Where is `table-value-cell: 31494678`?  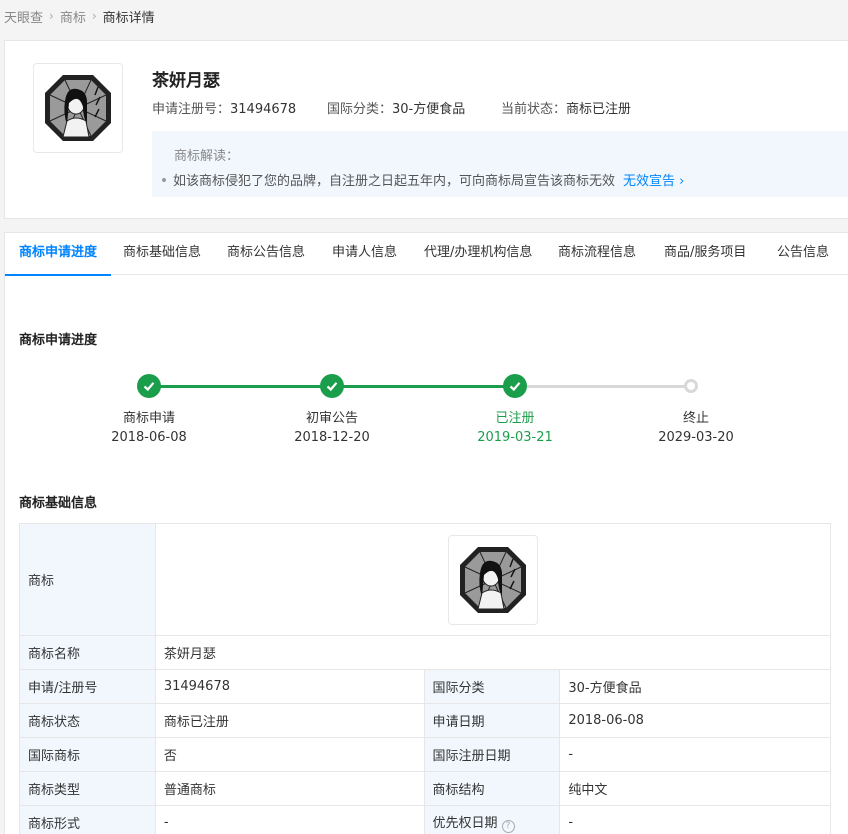
table-value-cell: 31494678 is located at coordinates (289, 686).